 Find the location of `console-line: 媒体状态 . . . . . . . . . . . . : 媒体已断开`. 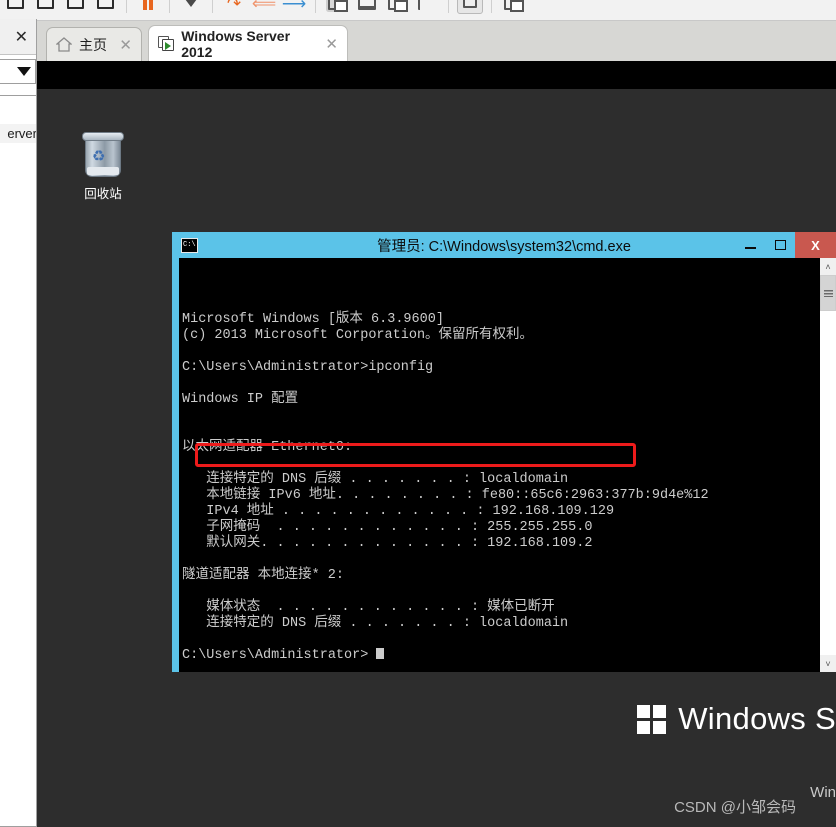

console-line: 媒体状态 . . . . . . . . . . . . : 媒体已断开 is located at coordinates (368, 607).